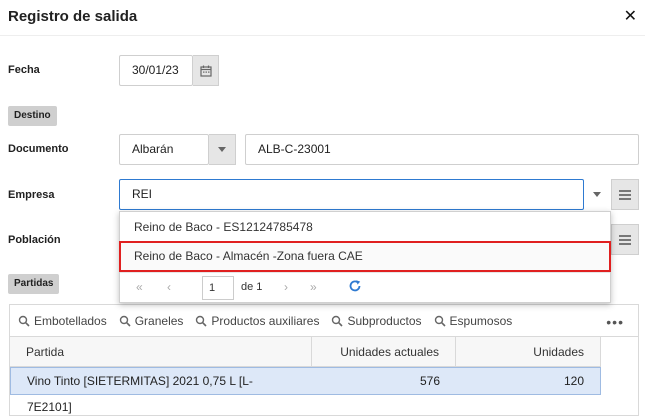  I want to click on graneles-label: Graneles, so click(159, 320).